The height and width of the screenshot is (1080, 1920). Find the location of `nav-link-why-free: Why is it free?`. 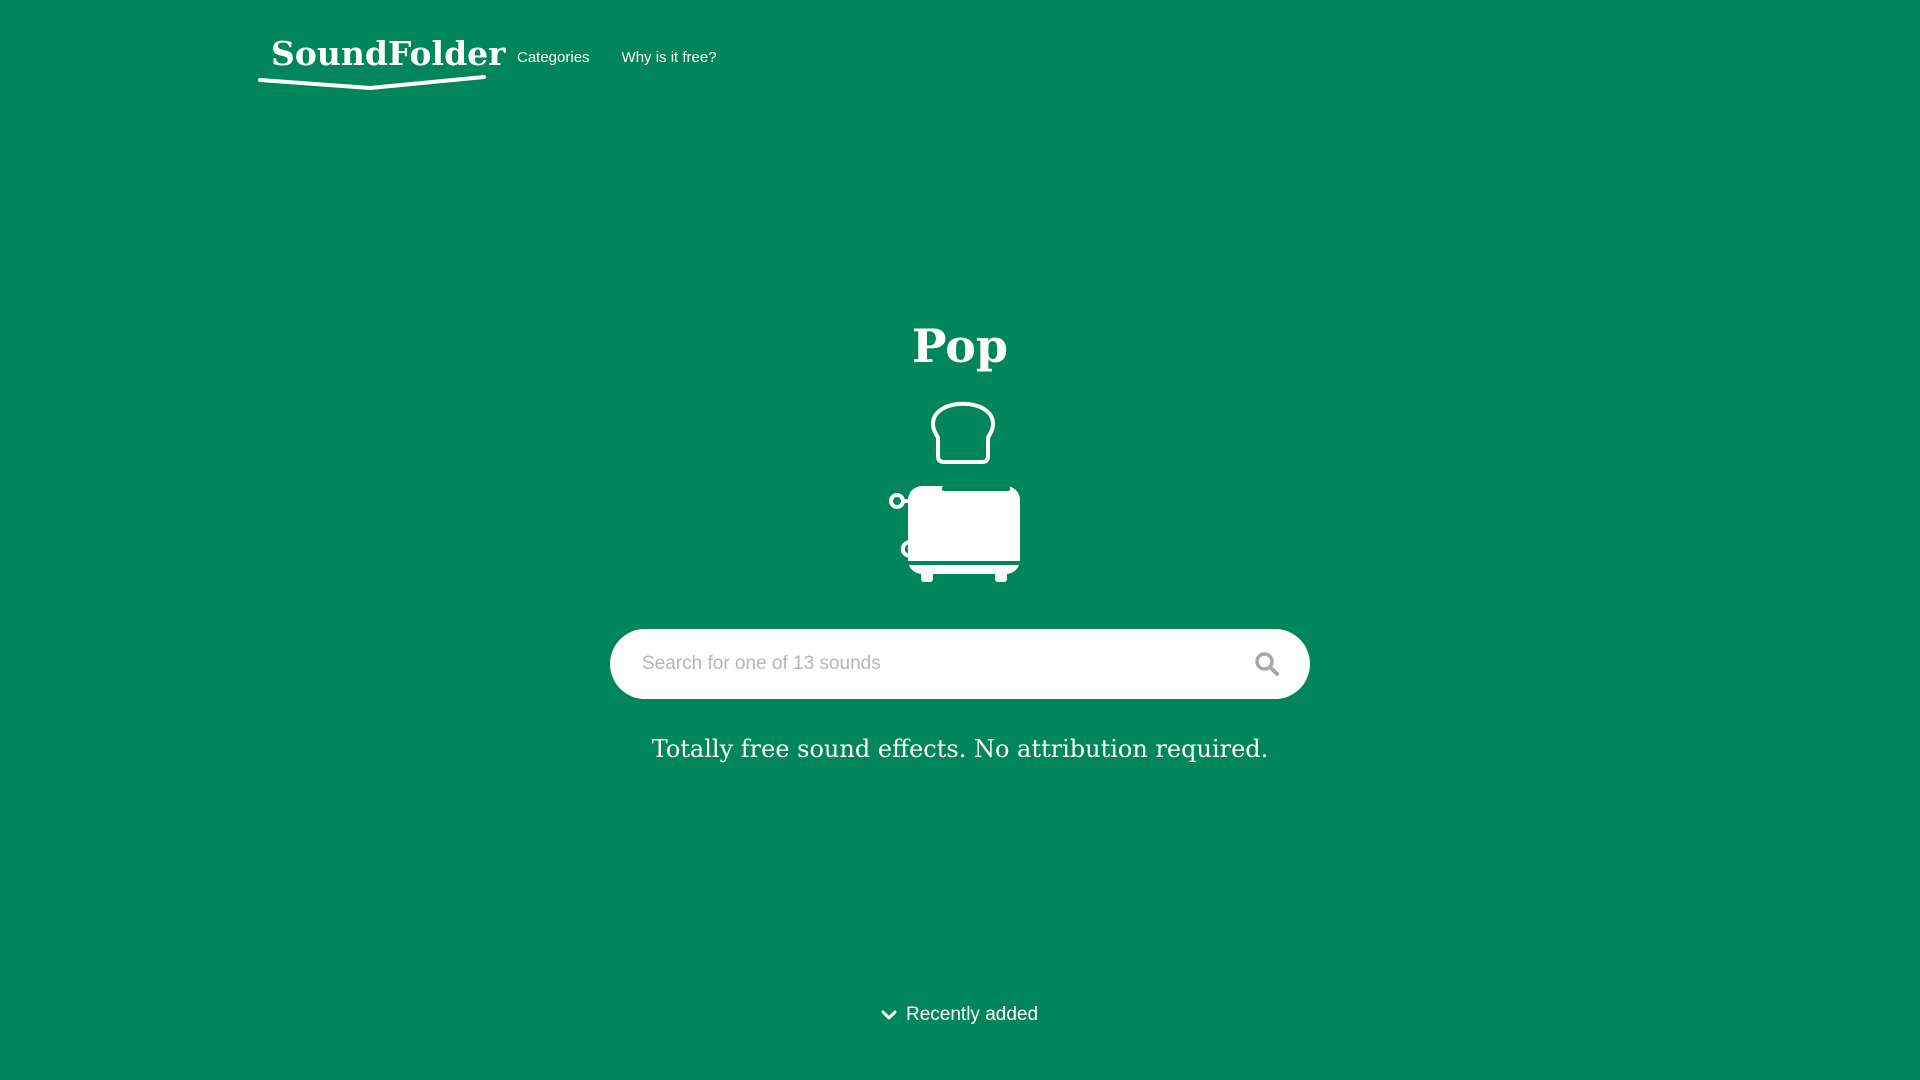

nav-link-why-free: Why is it free? is located at coordinates (669, 58).